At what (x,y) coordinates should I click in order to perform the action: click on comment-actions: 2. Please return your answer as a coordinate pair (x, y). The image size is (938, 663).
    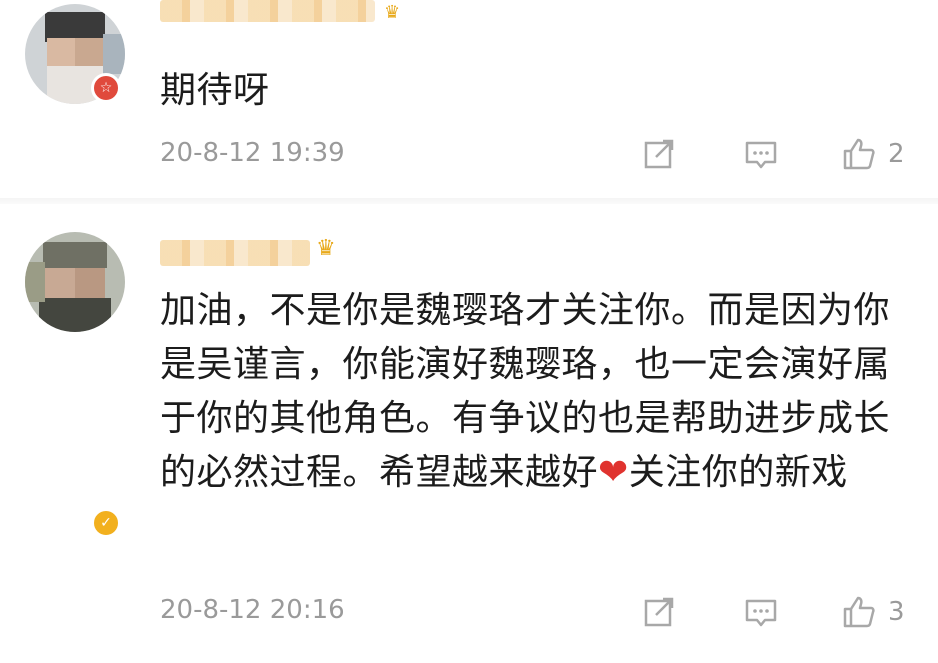
    Looking at the image, I should click on (785, 154).